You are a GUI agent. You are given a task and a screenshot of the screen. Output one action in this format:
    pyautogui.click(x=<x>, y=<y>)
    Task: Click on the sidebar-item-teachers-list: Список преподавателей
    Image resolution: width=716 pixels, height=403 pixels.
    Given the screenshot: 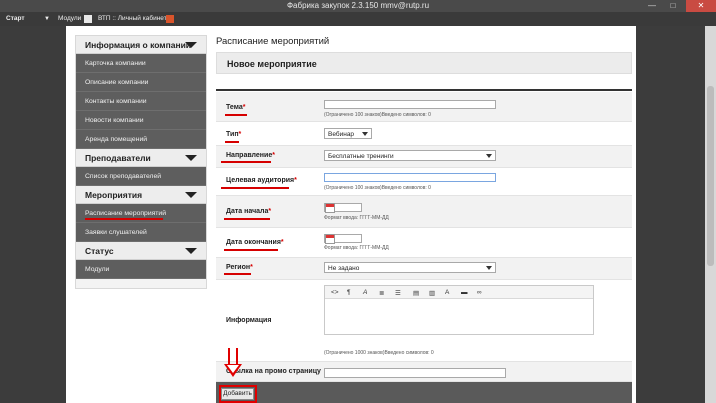 What is the action you would take?
    pyautogui.click(x=141, y=176)
    